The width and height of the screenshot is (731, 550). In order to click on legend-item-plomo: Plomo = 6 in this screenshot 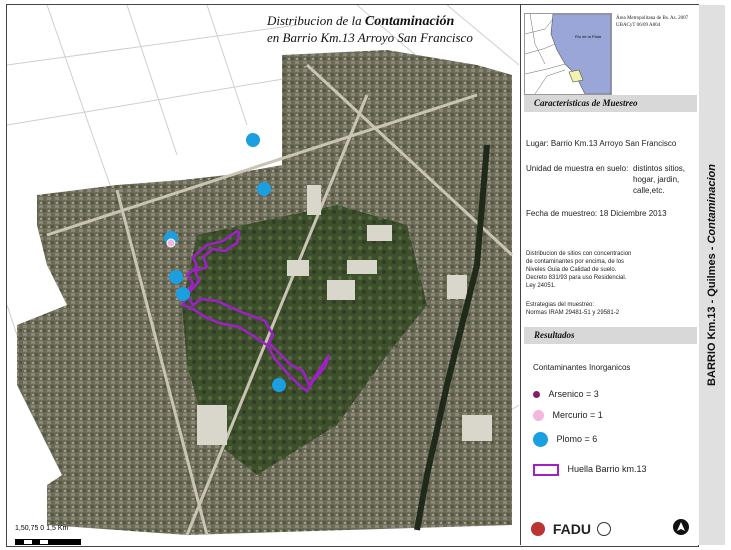, I will do `click(565, 439)`.